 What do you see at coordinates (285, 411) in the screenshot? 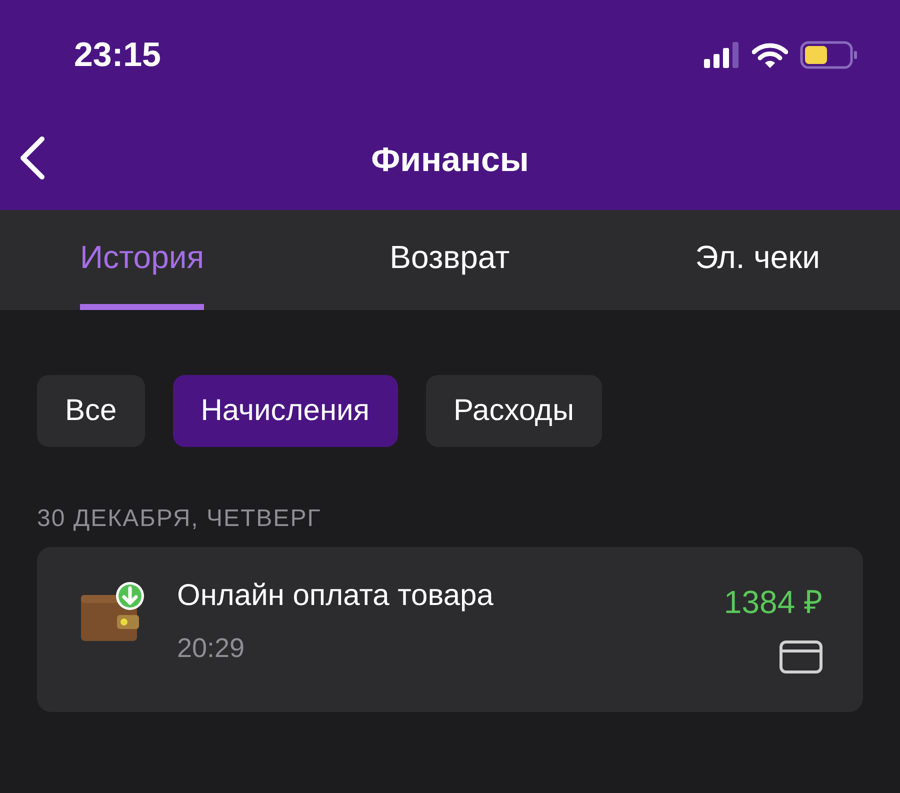
I see `filter-chip: Начисления` at bounding box center [285, 411].